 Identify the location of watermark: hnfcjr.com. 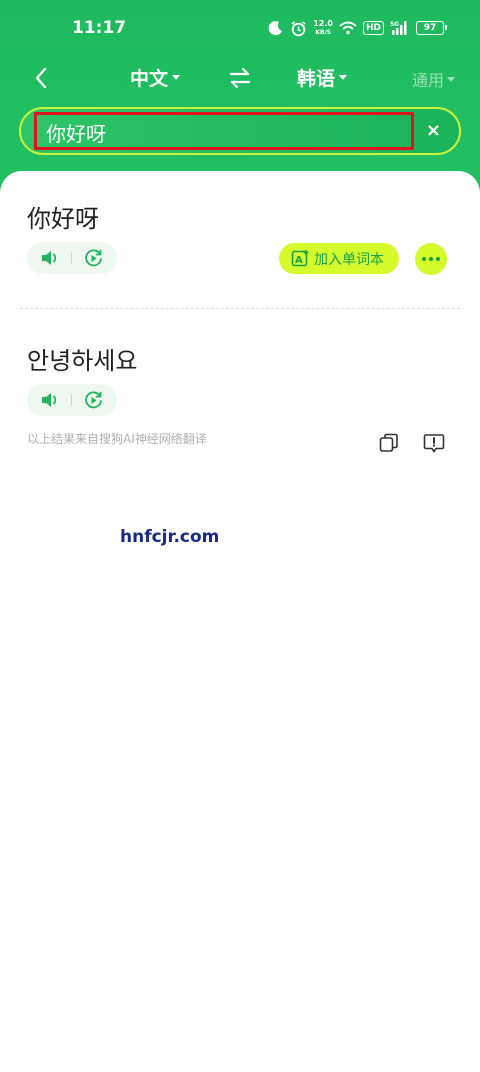
(170, 537).